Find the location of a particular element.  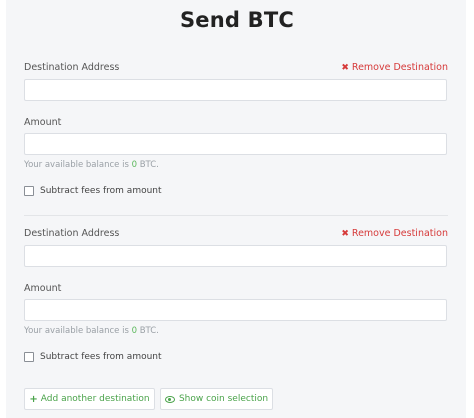

add-destination-label: Add another destination is located at coordinates (95, 399).